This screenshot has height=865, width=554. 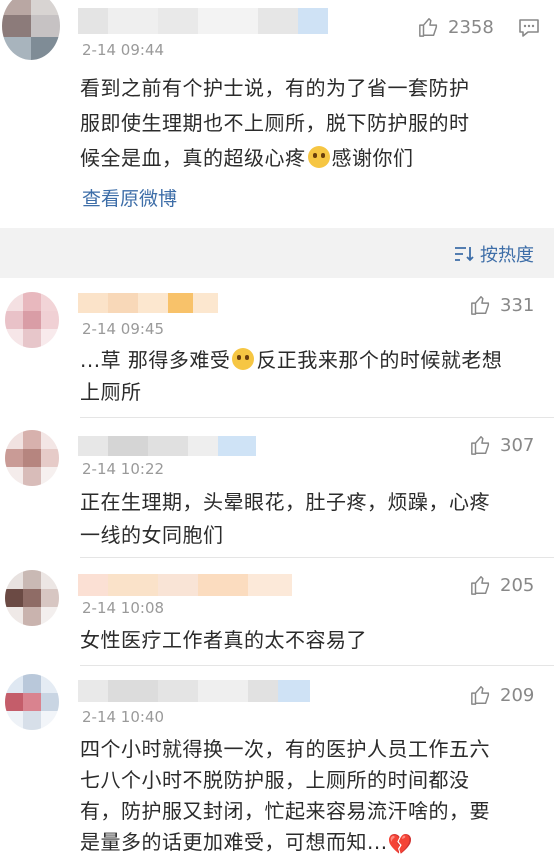 I want to click on view-original-post-link: 查看原微博, so click(x=129, y=197).